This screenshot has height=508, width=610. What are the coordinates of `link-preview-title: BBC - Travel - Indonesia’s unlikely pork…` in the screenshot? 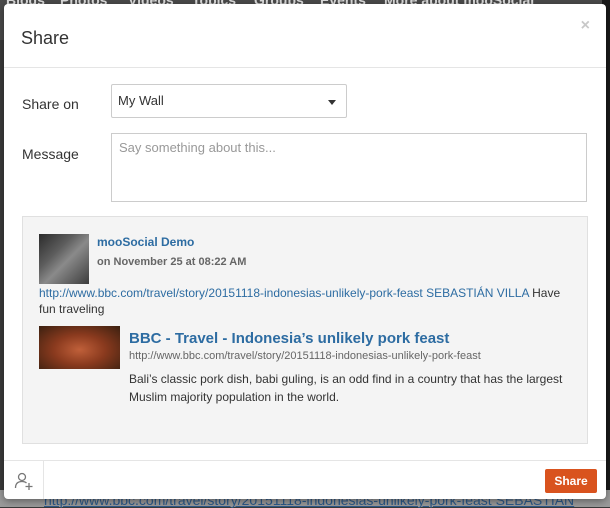 It's located at (289, 338).